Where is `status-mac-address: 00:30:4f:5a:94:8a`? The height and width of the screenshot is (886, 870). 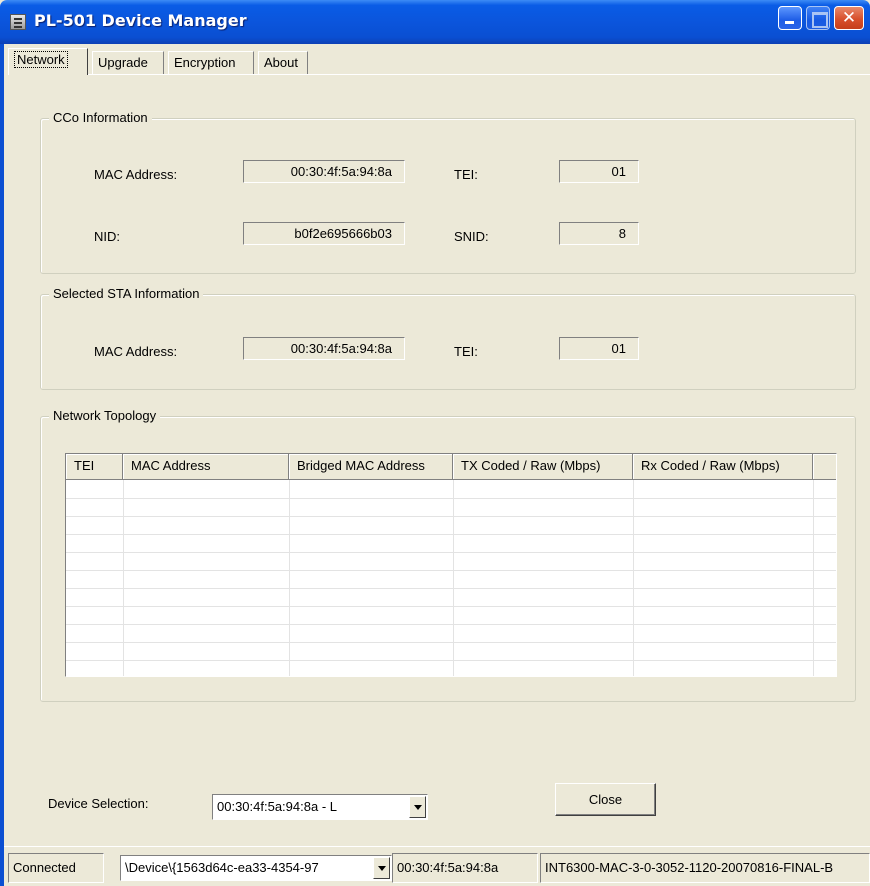
status-mac-address: 00:30:4f:5a:94:8a is located at coordinates (465, 868).